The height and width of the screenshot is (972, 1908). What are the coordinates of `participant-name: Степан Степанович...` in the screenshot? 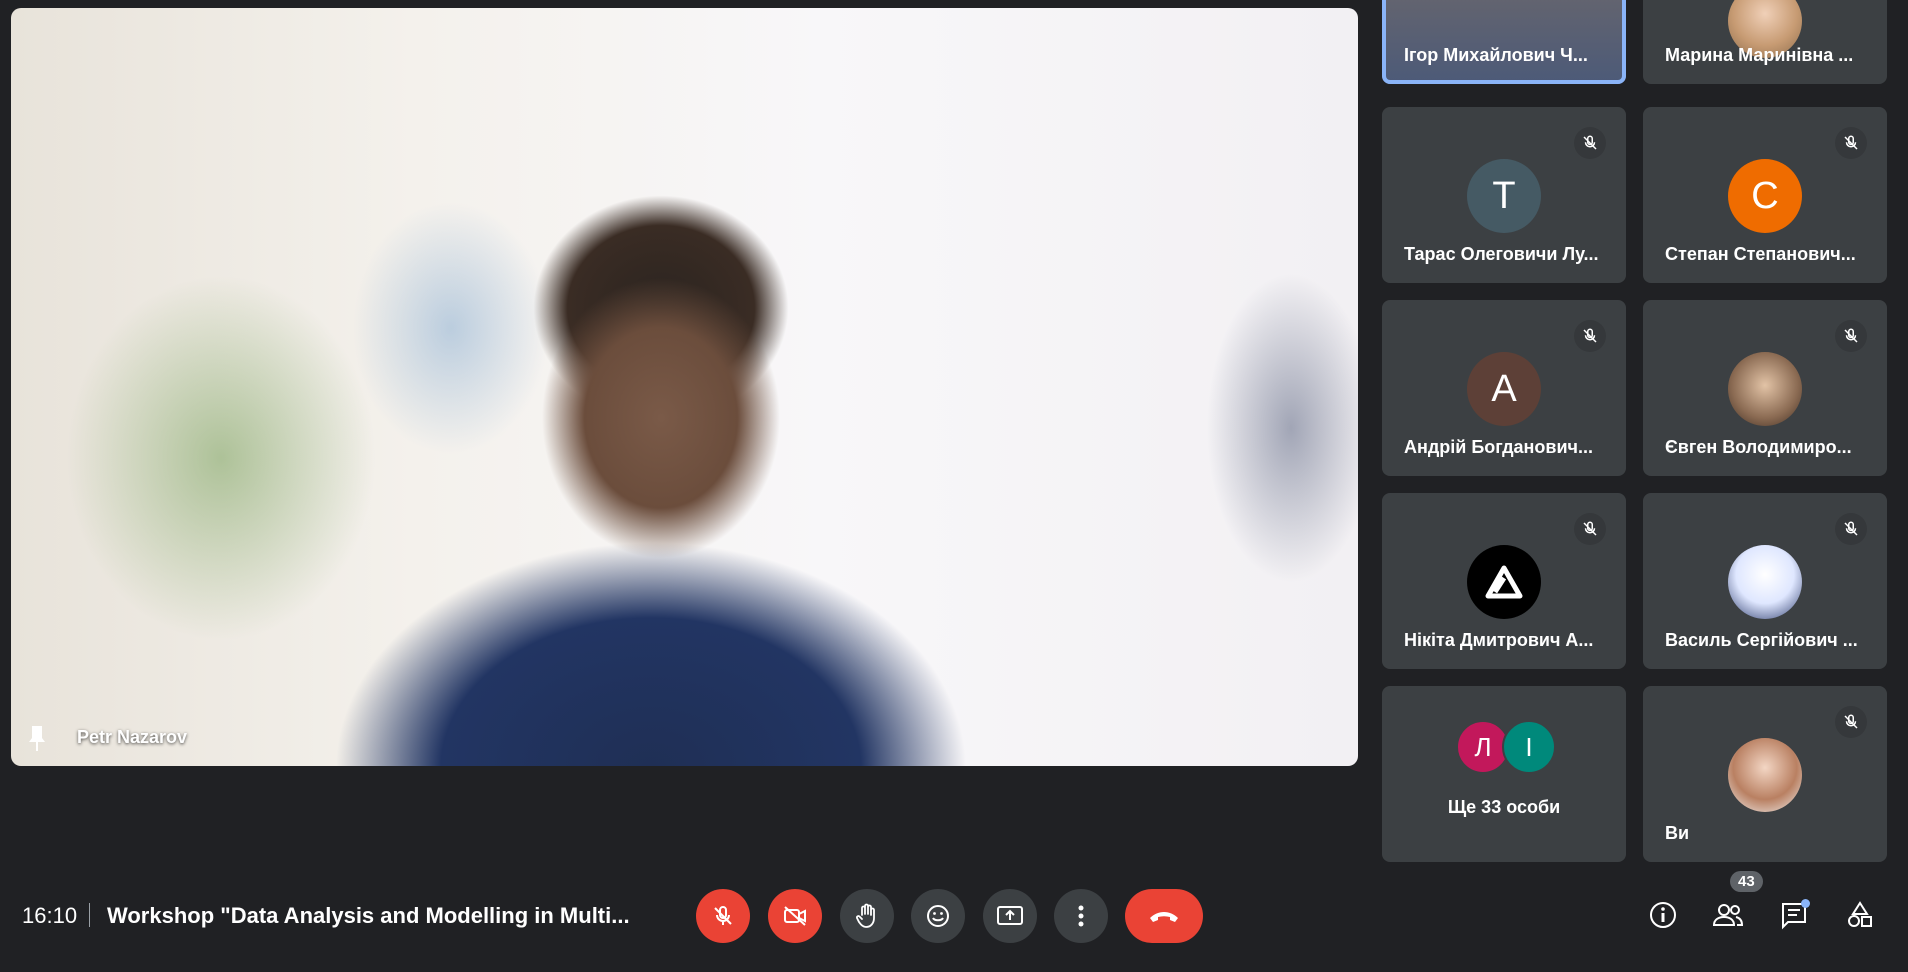 It's located at (1760, 254).